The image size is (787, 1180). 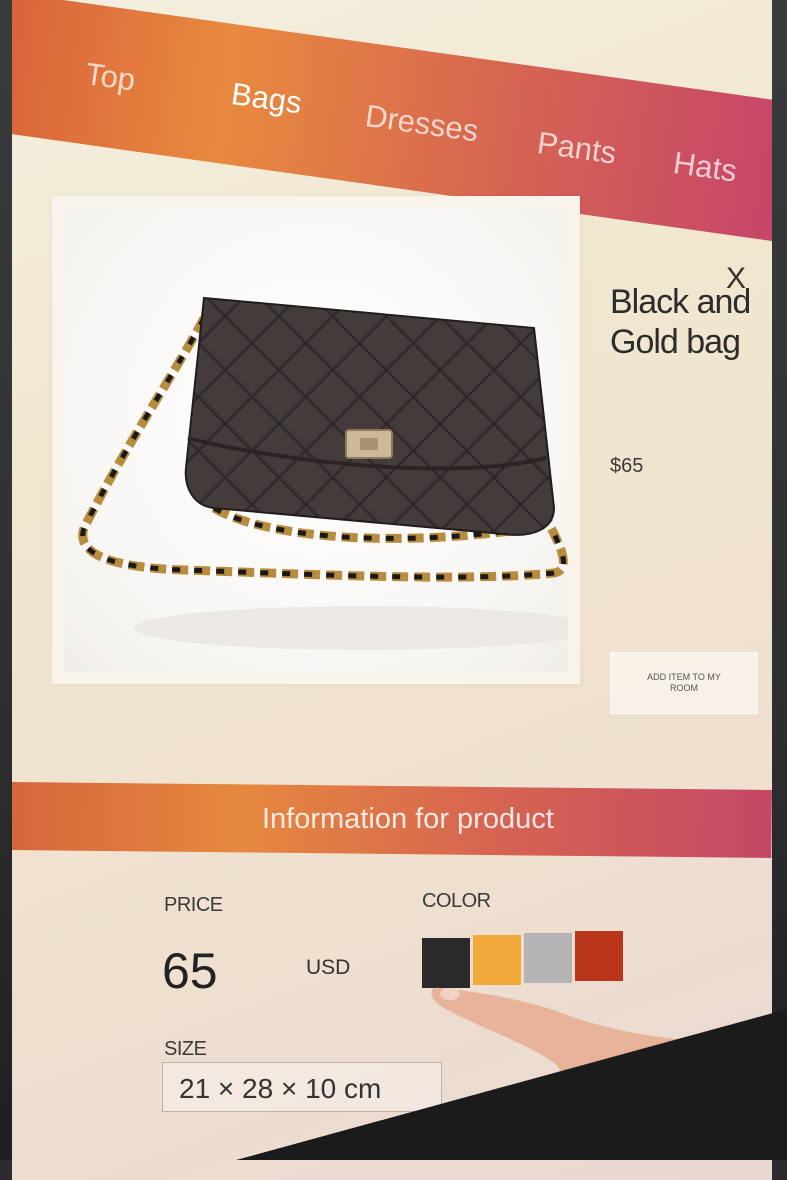 What do you see at coordinates (185, 1049) in the screenshot?
I see `size-label: SIZE` at bounding box center [185, 1049].